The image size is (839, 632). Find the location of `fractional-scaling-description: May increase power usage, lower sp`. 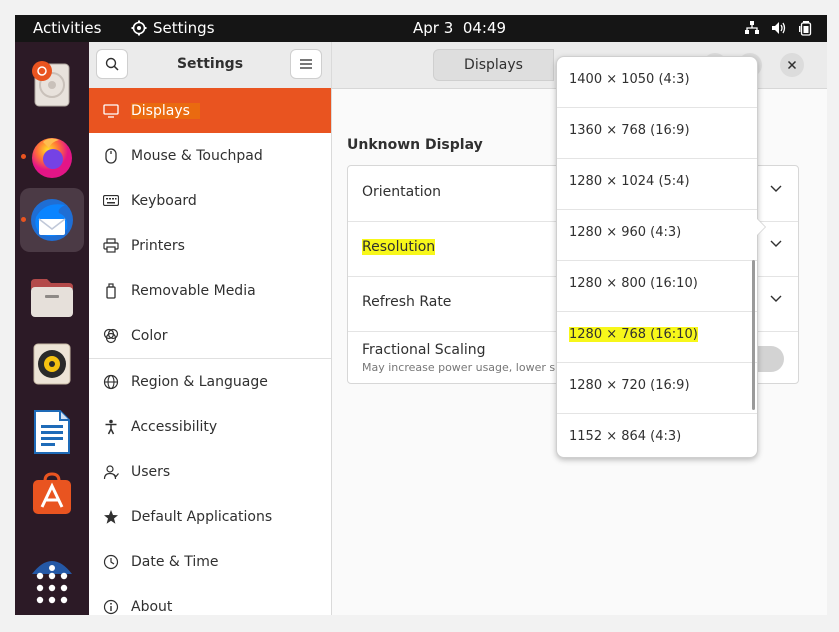

fractional-scaling-description: May increase power usage, lower sp is located at coordinates (462, 367).